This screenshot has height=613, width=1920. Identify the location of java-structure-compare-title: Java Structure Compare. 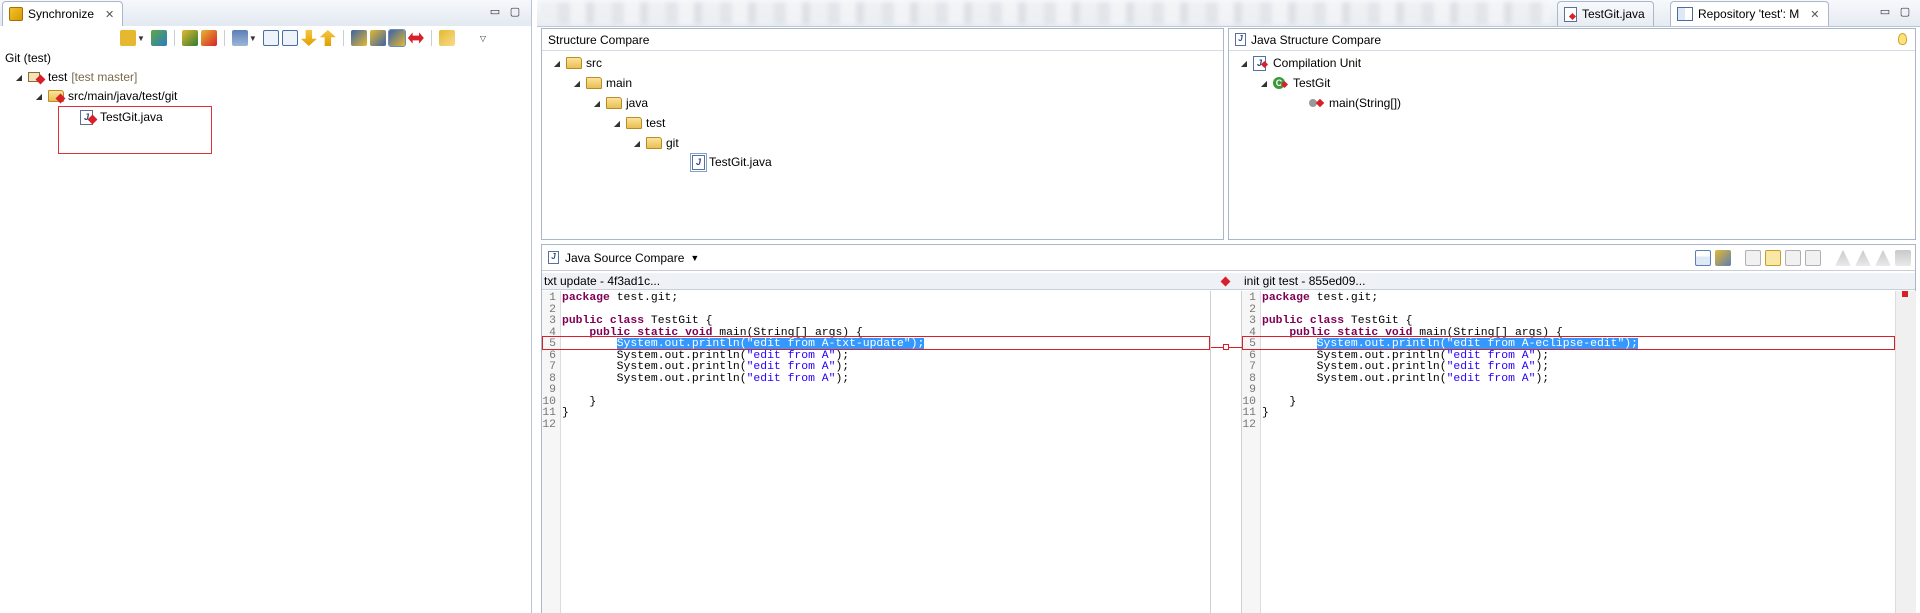
(1316, 39).